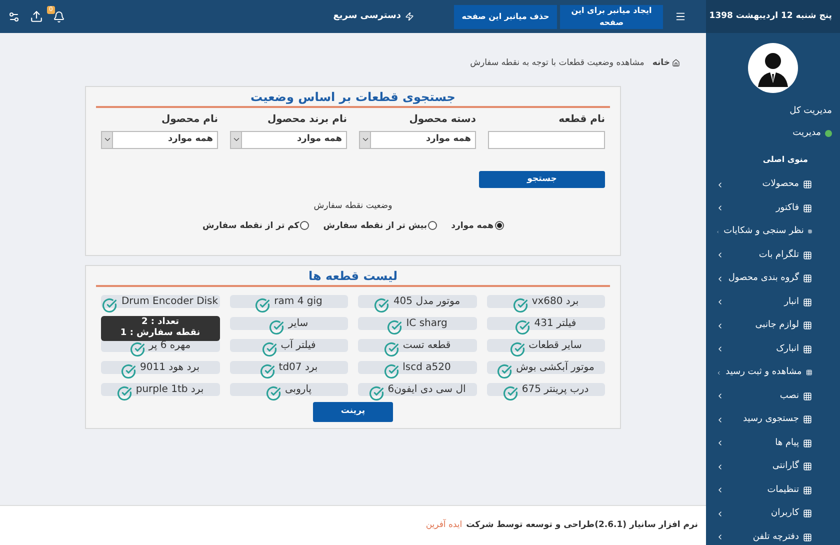  I want to click on radio-option: بیش تر از نقطه سفارش, so click(380, 226).